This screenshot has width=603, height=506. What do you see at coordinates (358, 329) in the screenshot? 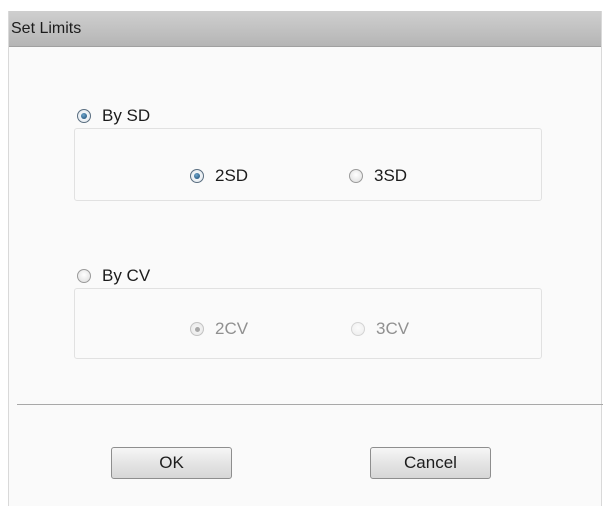
I see `radio-3cv-indicator-icon` at bounding box center [358, 329].